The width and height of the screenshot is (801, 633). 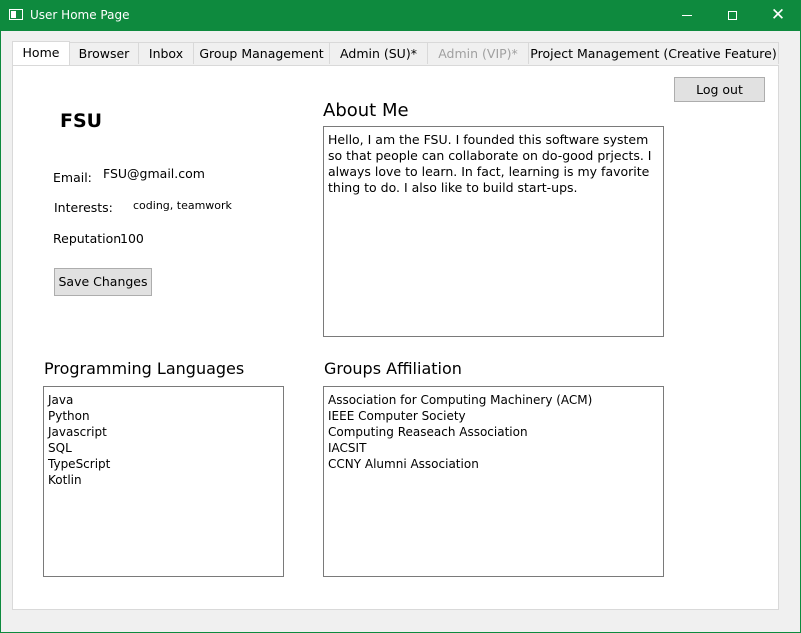 What do you see at coordinates (261, 53) in the screenshot?
I see `tab-group-management: Group Management` at bounding box center [261, 53].